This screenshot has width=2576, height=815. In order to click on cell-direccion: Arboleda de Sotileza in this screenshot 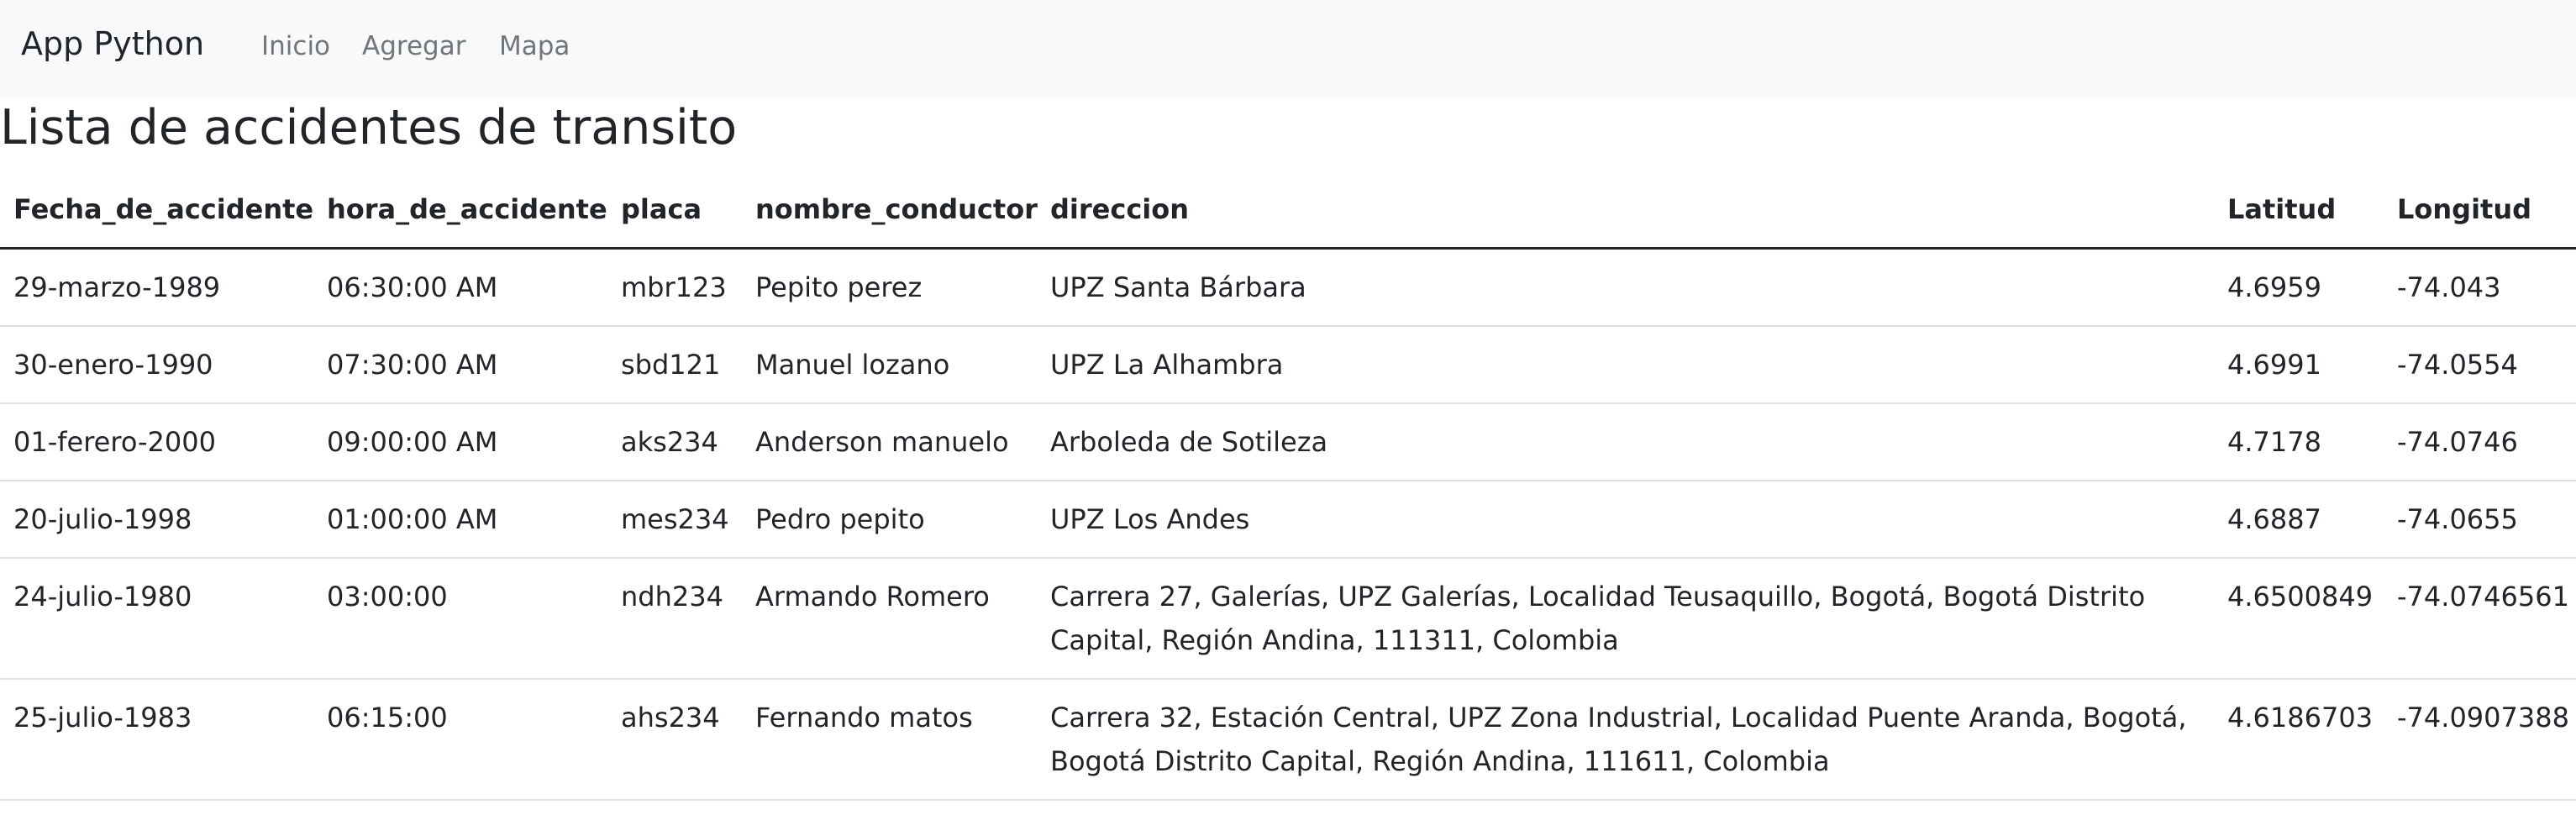, I will do `click(1625, 442)`.